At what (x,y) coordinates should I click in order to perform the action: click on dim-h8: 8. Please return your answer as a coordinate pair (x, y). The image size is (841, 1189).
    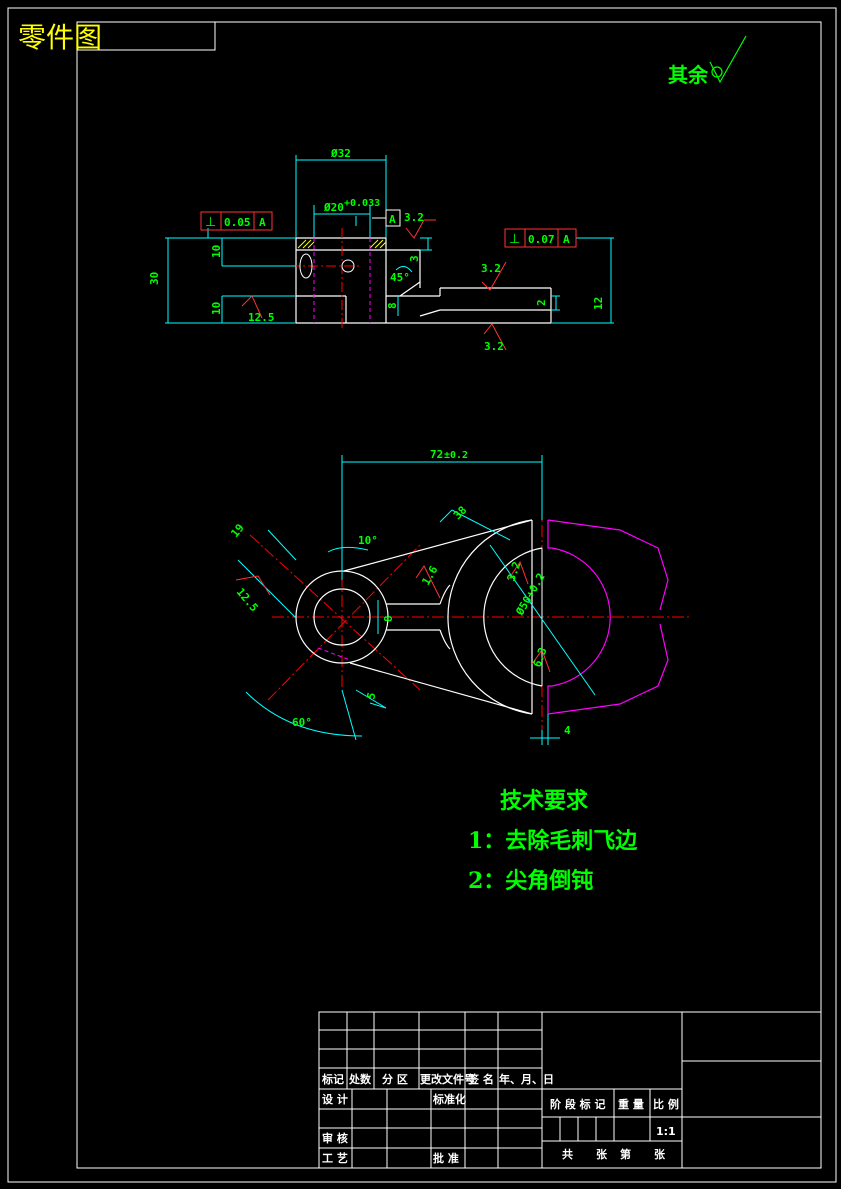
    Looking at the image, I should click on (392, 305).